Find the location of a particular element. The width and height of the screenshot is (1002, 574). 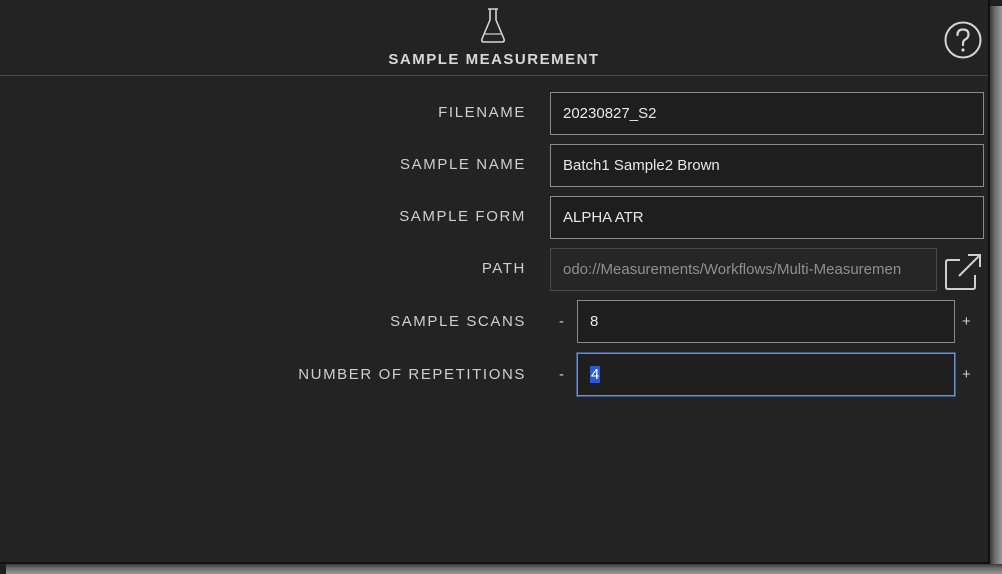

dialog-header: SAMPLE MEASUREMENT is located at coordinates (494, 38).